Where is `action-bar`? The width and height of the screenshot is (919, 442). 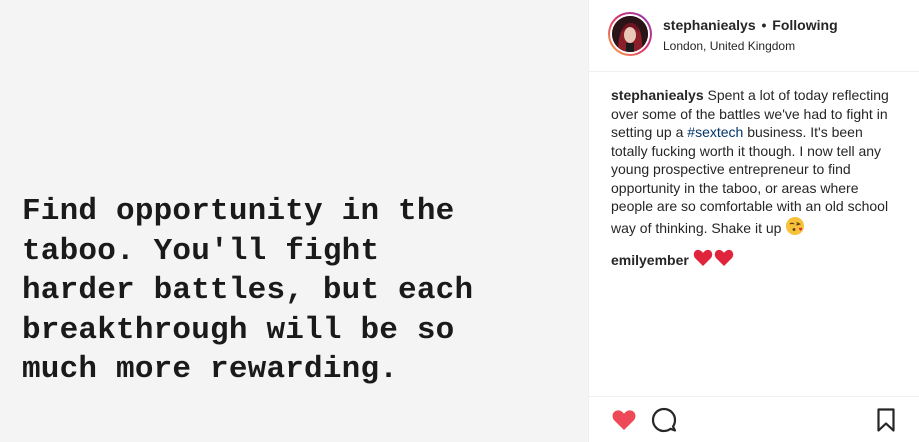 action-bar is located at coordinates (754, 419).